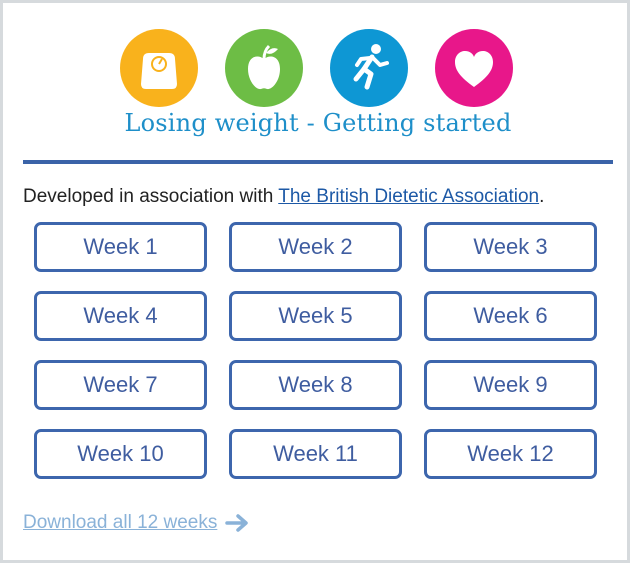 This screenshot has height=563, width=630. What do you see at coordinates (264, 68) in the screenshot?
I see `apple-icon` at bounding box center [264, 68].